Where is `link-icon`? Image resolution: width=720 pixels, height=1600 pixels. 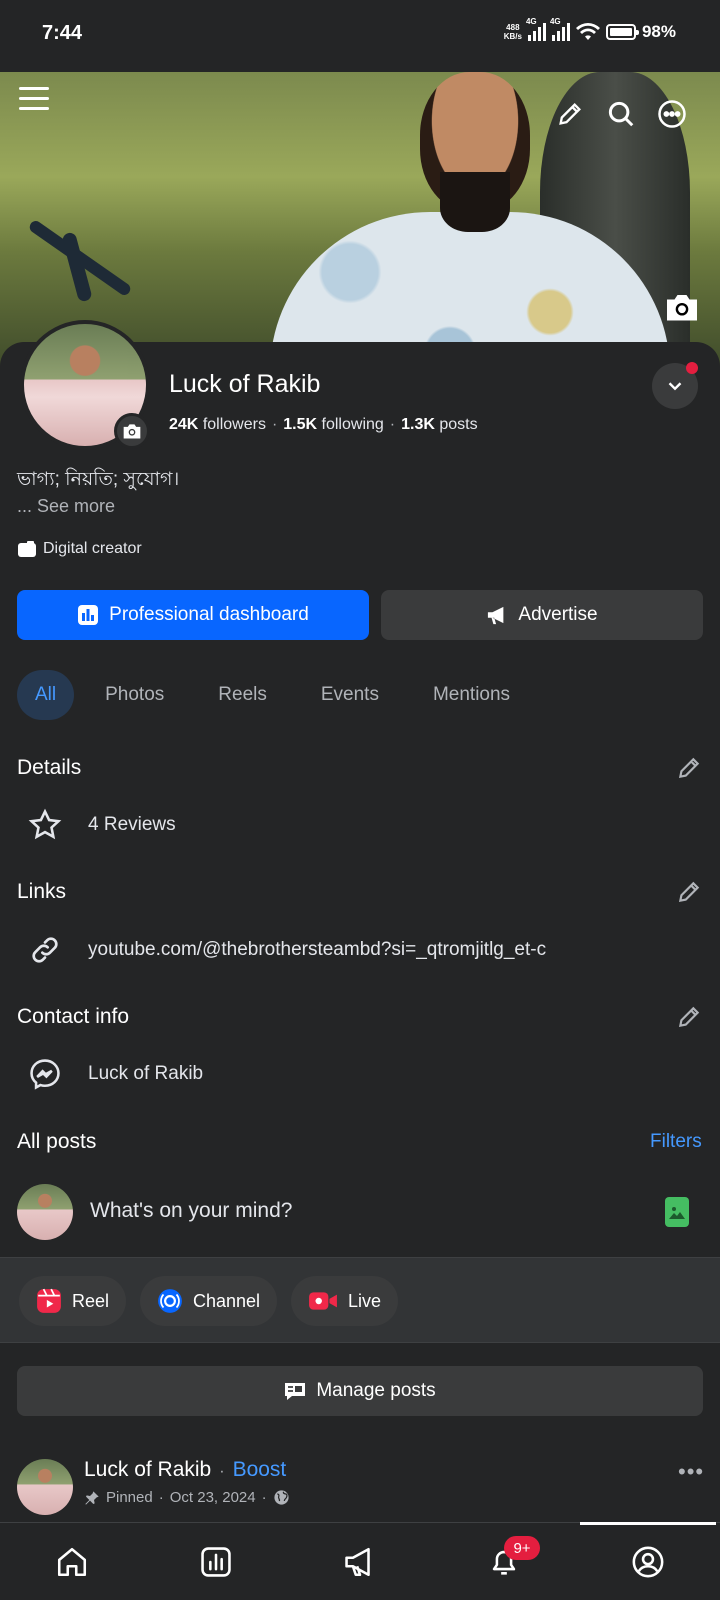
link-icon is located at coordinates (45, 950).